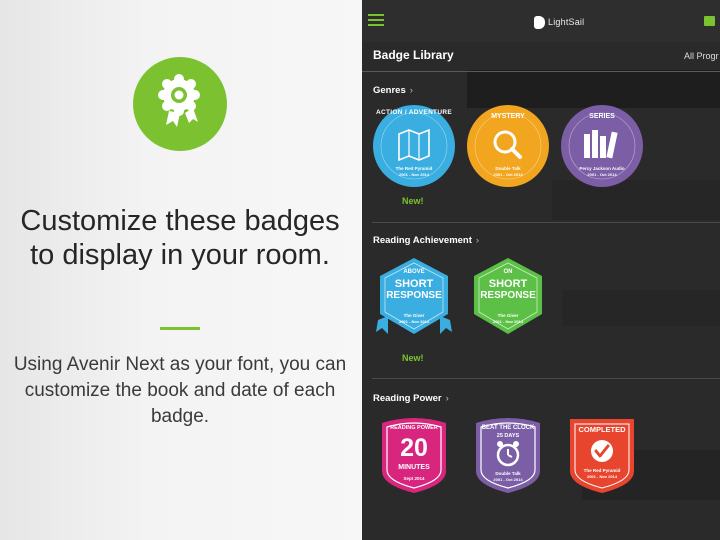 This screenshot has width=720, height=540. What do you see at coordinates (414, 112) in the screenshot?
I see `badge-title: ACTION / ADVENTURE` at bounding box center [414, 112].